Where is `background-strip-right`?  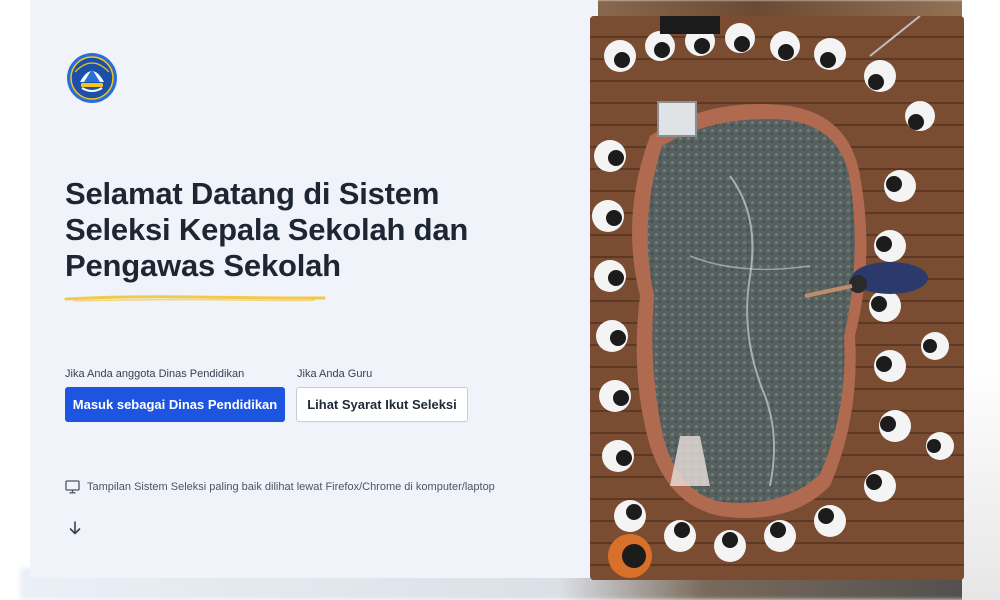
background-strip-right is located at coordinates (981, 300).